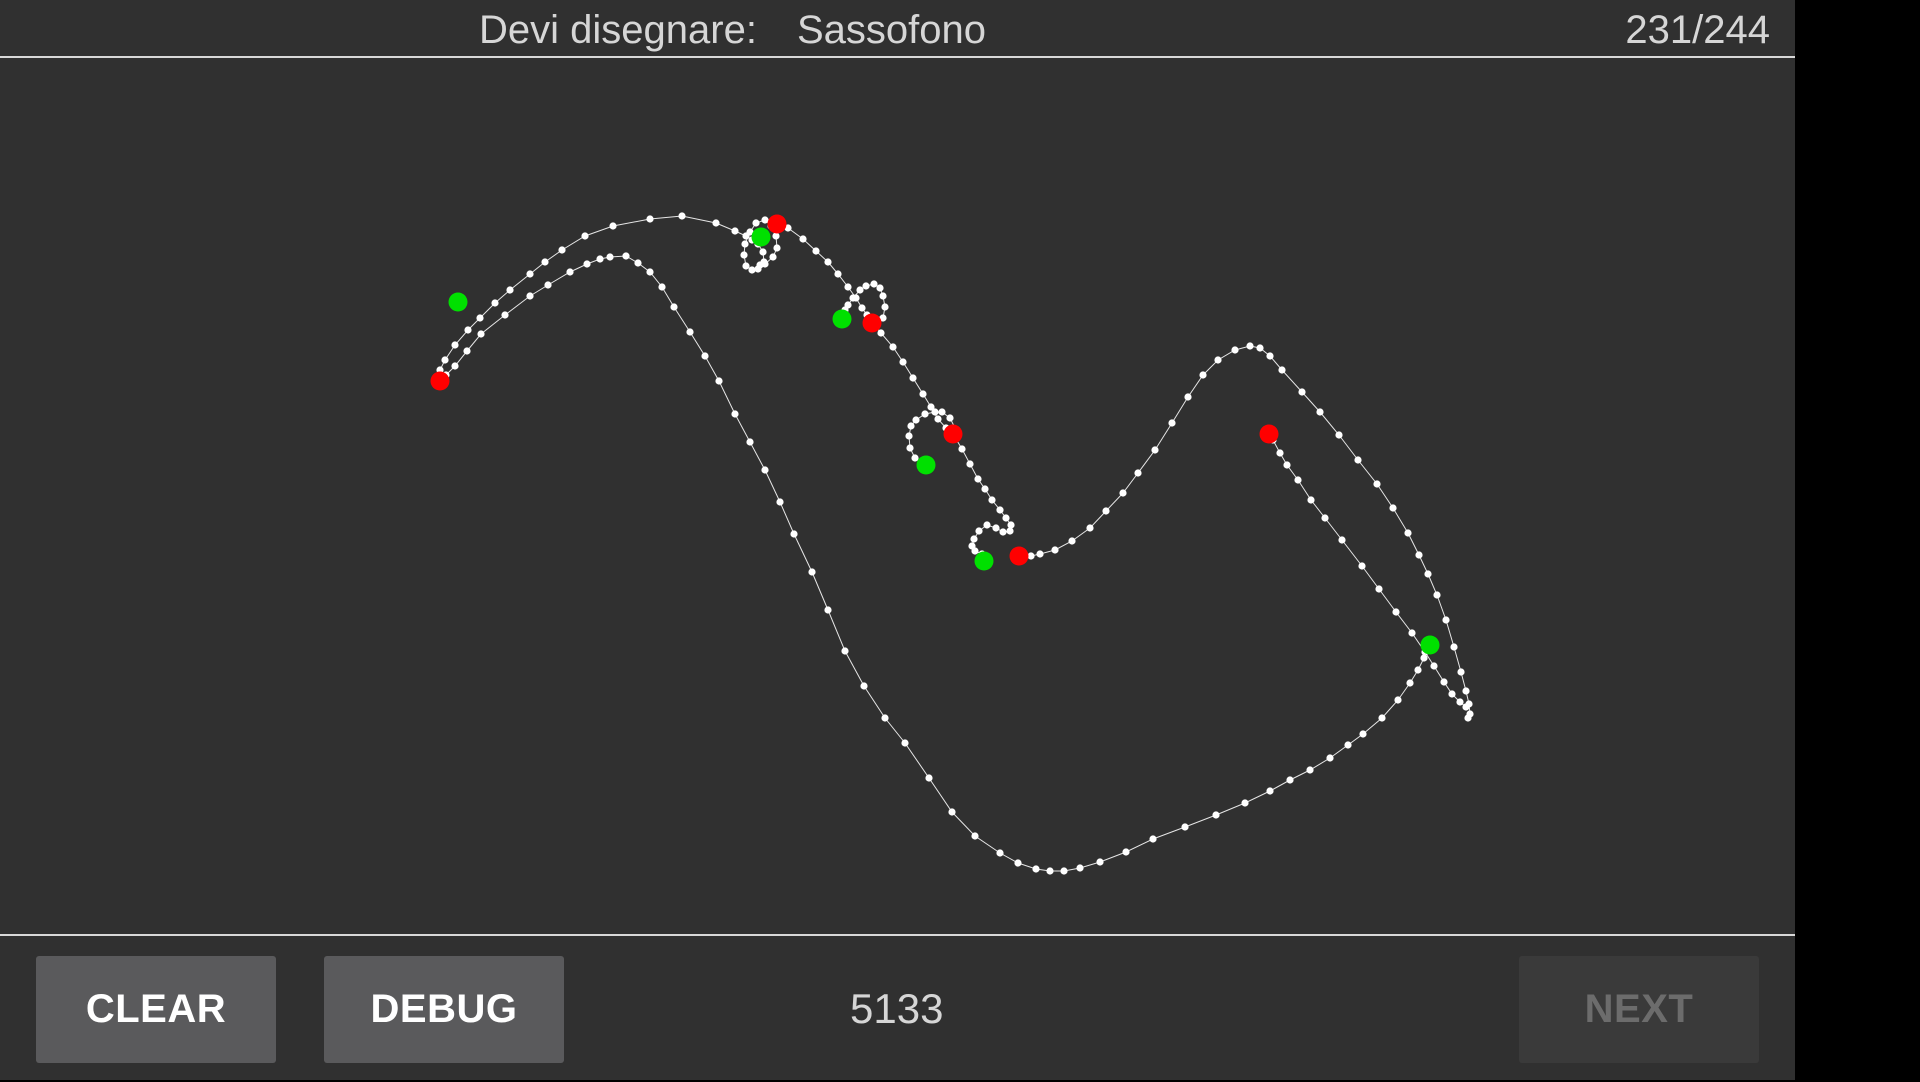 Image resolution: width=1920 pixels, height=1082 pixels. Describe the element at coordinates (1639, 1009) in the screenshot. I see `next-button: NEXT` at that location.